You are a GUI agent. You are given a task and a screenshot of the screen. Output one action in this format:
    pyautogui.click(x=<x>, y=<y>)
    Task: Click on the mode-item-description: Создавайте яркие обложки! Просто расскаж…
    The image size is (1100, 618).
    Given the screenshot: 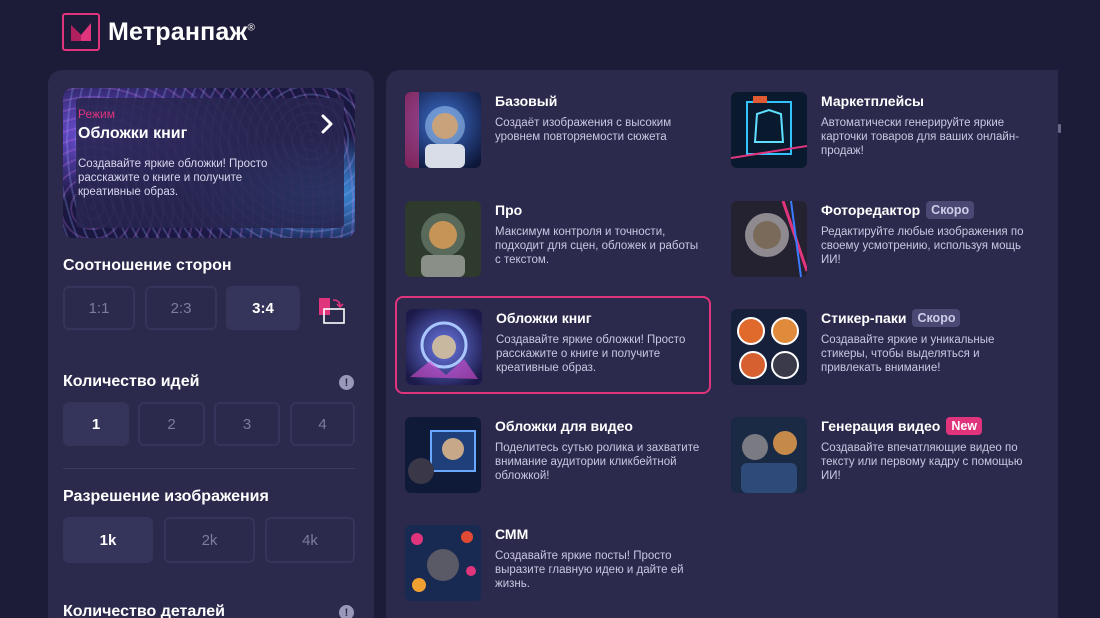 What is the action you would take?
    pyautogui.click(x=591, y=354)
    